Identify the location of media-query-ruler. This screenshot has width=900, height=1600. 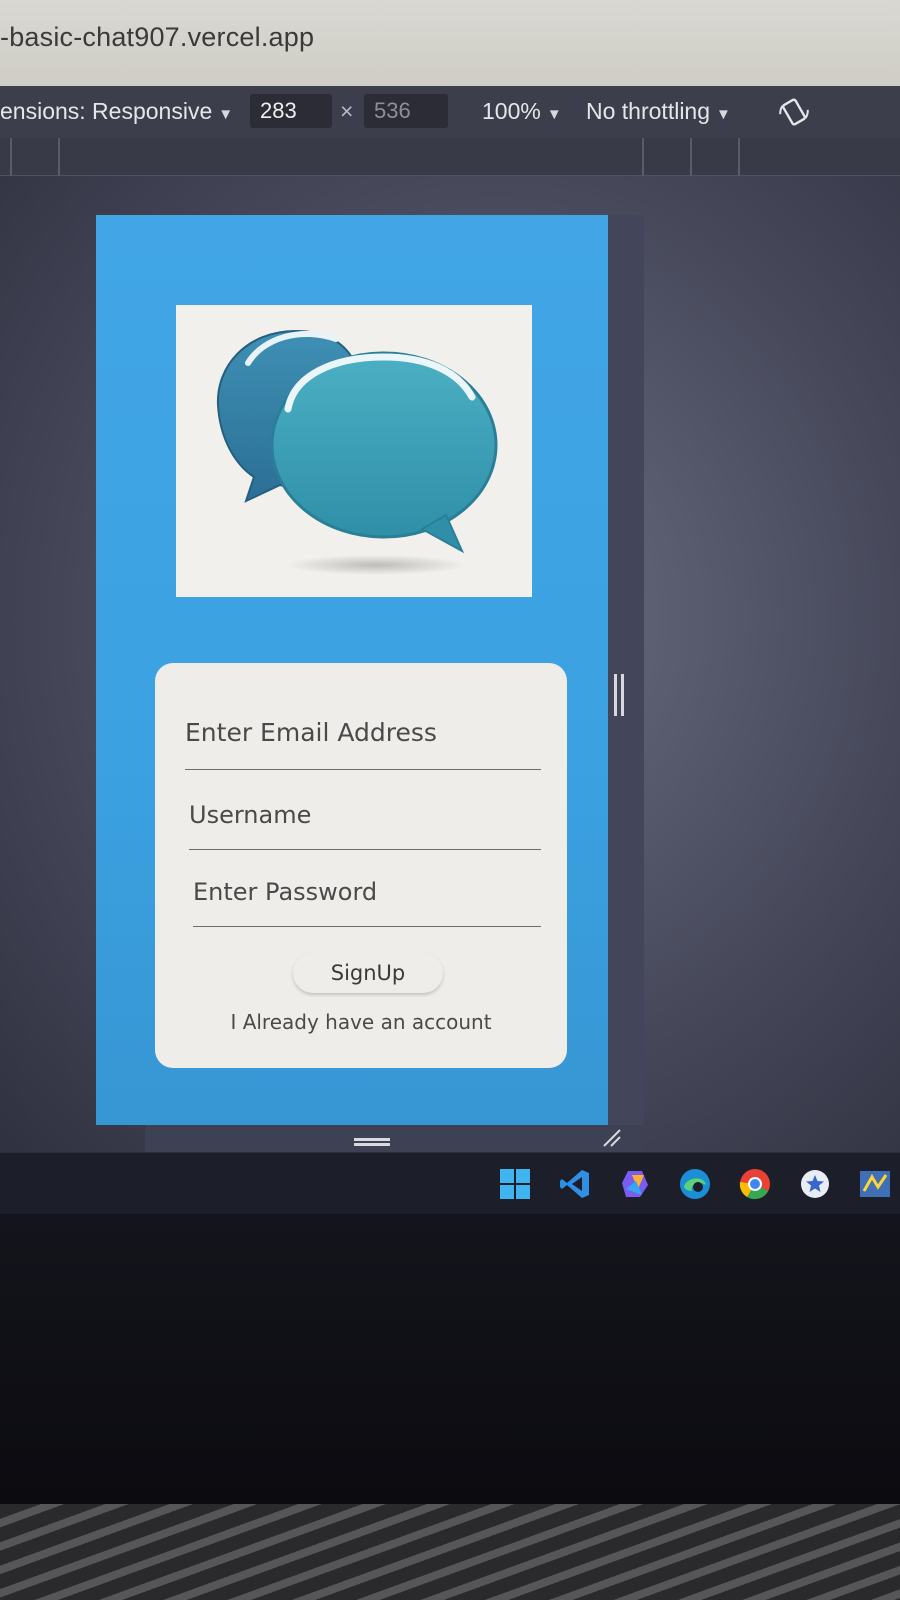
(450, 157).